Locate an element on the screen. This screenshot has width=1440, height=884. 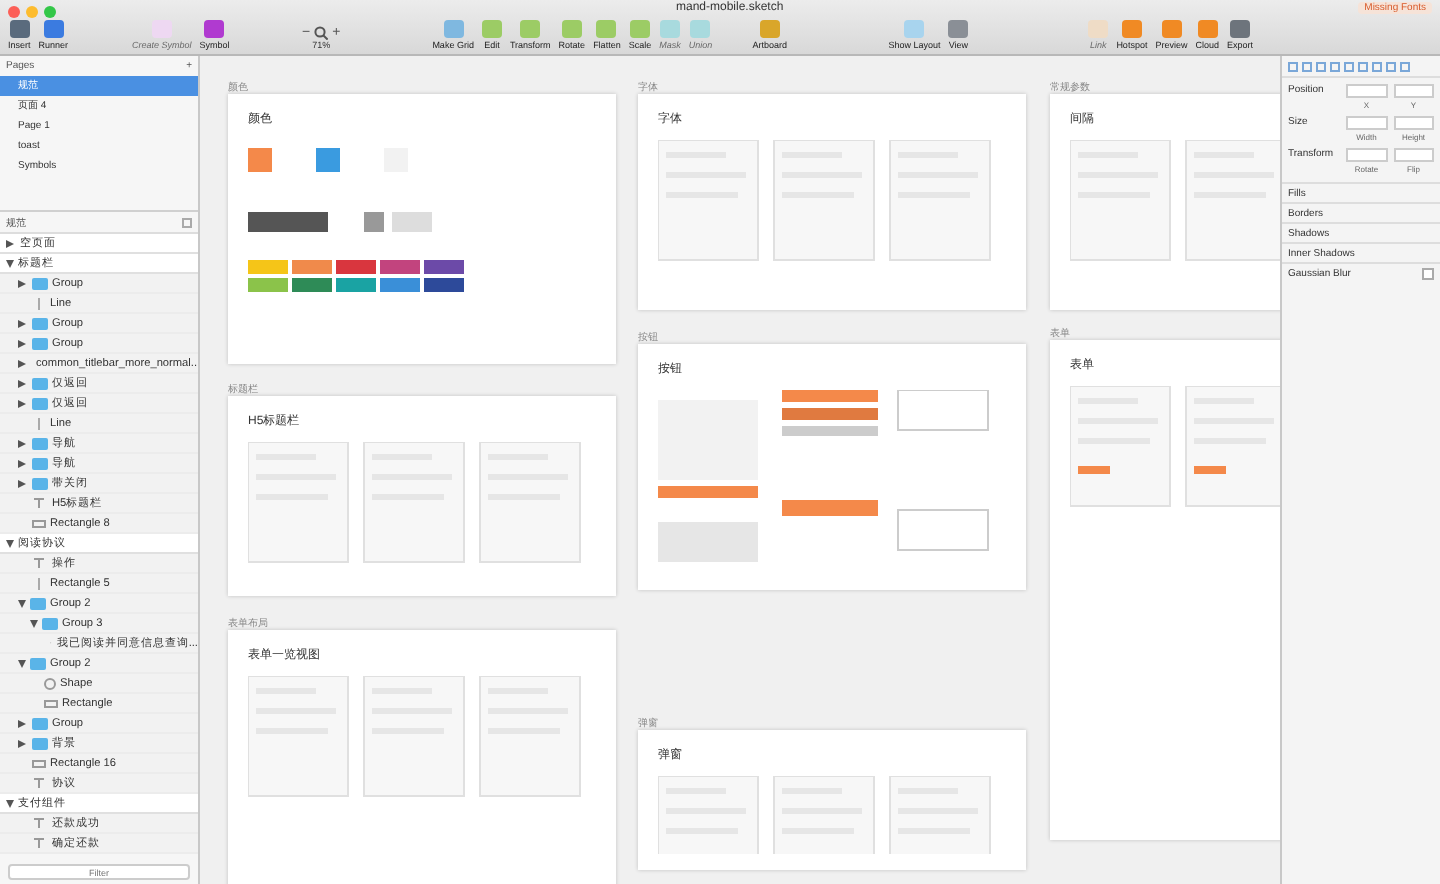
search-icon is located at coordinates (321, 33).